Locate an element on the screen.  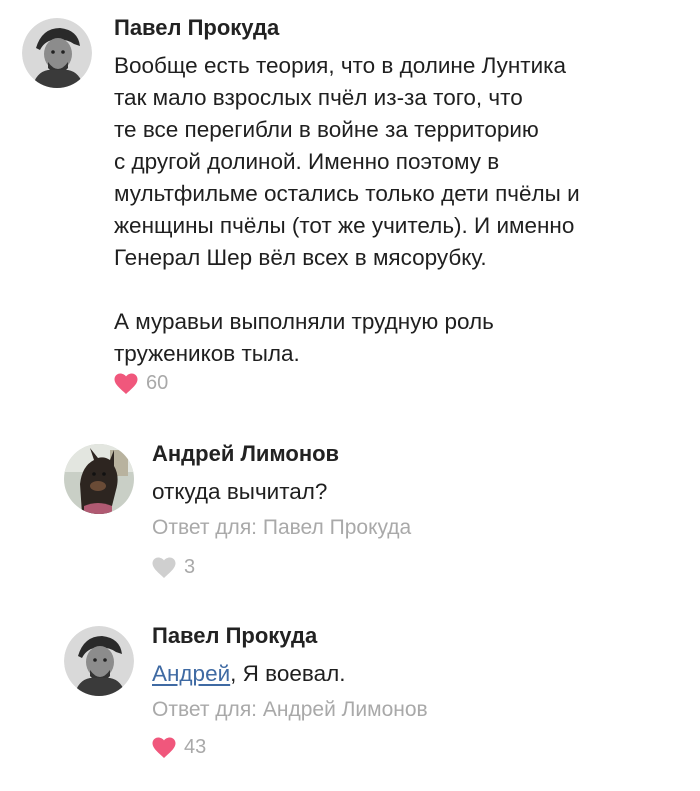
reply-to-label: Ответ для: Павел Прокуда is located at coordinates (281, 528).